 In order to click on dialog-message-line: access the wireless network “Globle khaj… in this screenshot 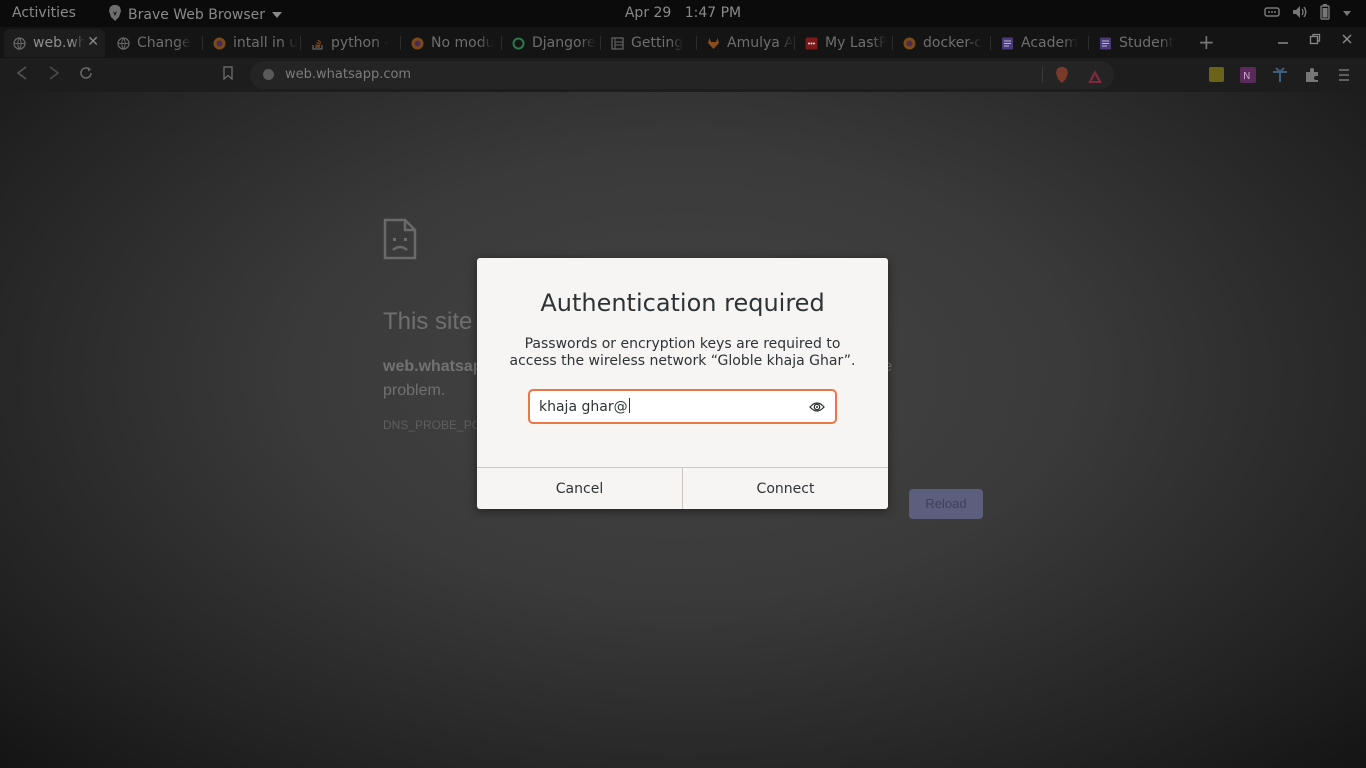, I will do `click(682, 361)`.